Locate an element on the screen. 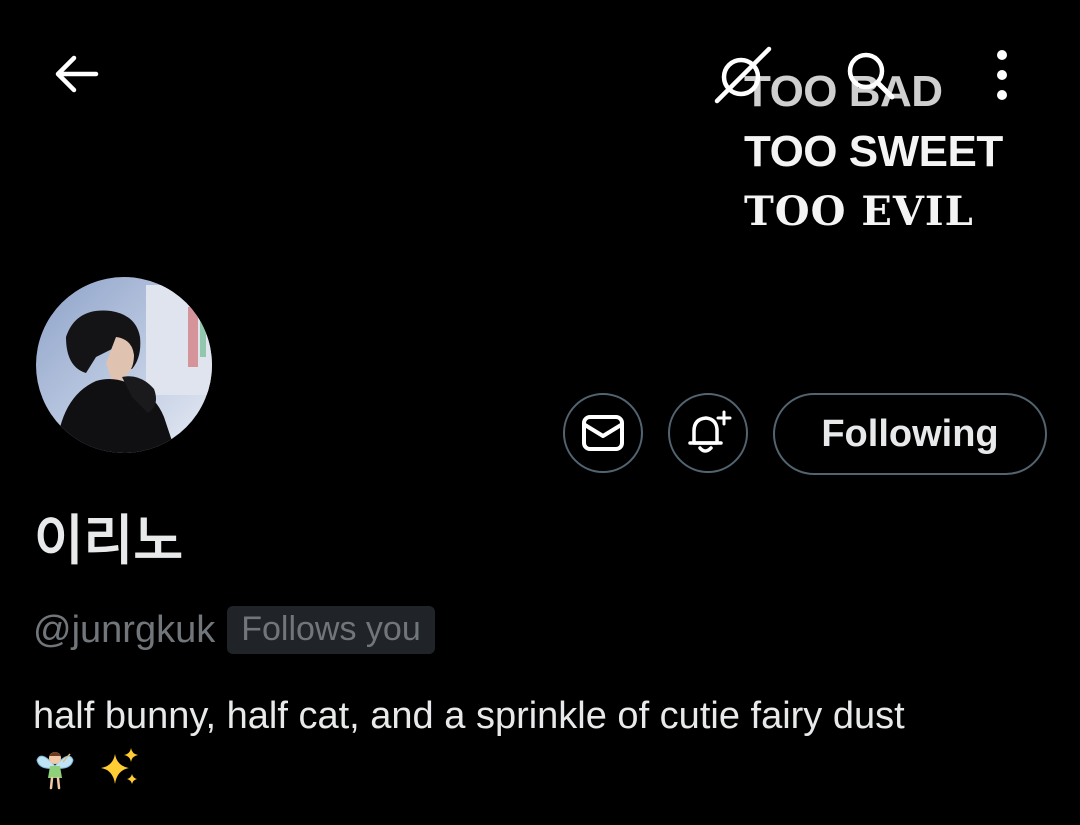 The width and height of the screenshot is (1080, 825). avatar-image is located at coordinates (124, 365).